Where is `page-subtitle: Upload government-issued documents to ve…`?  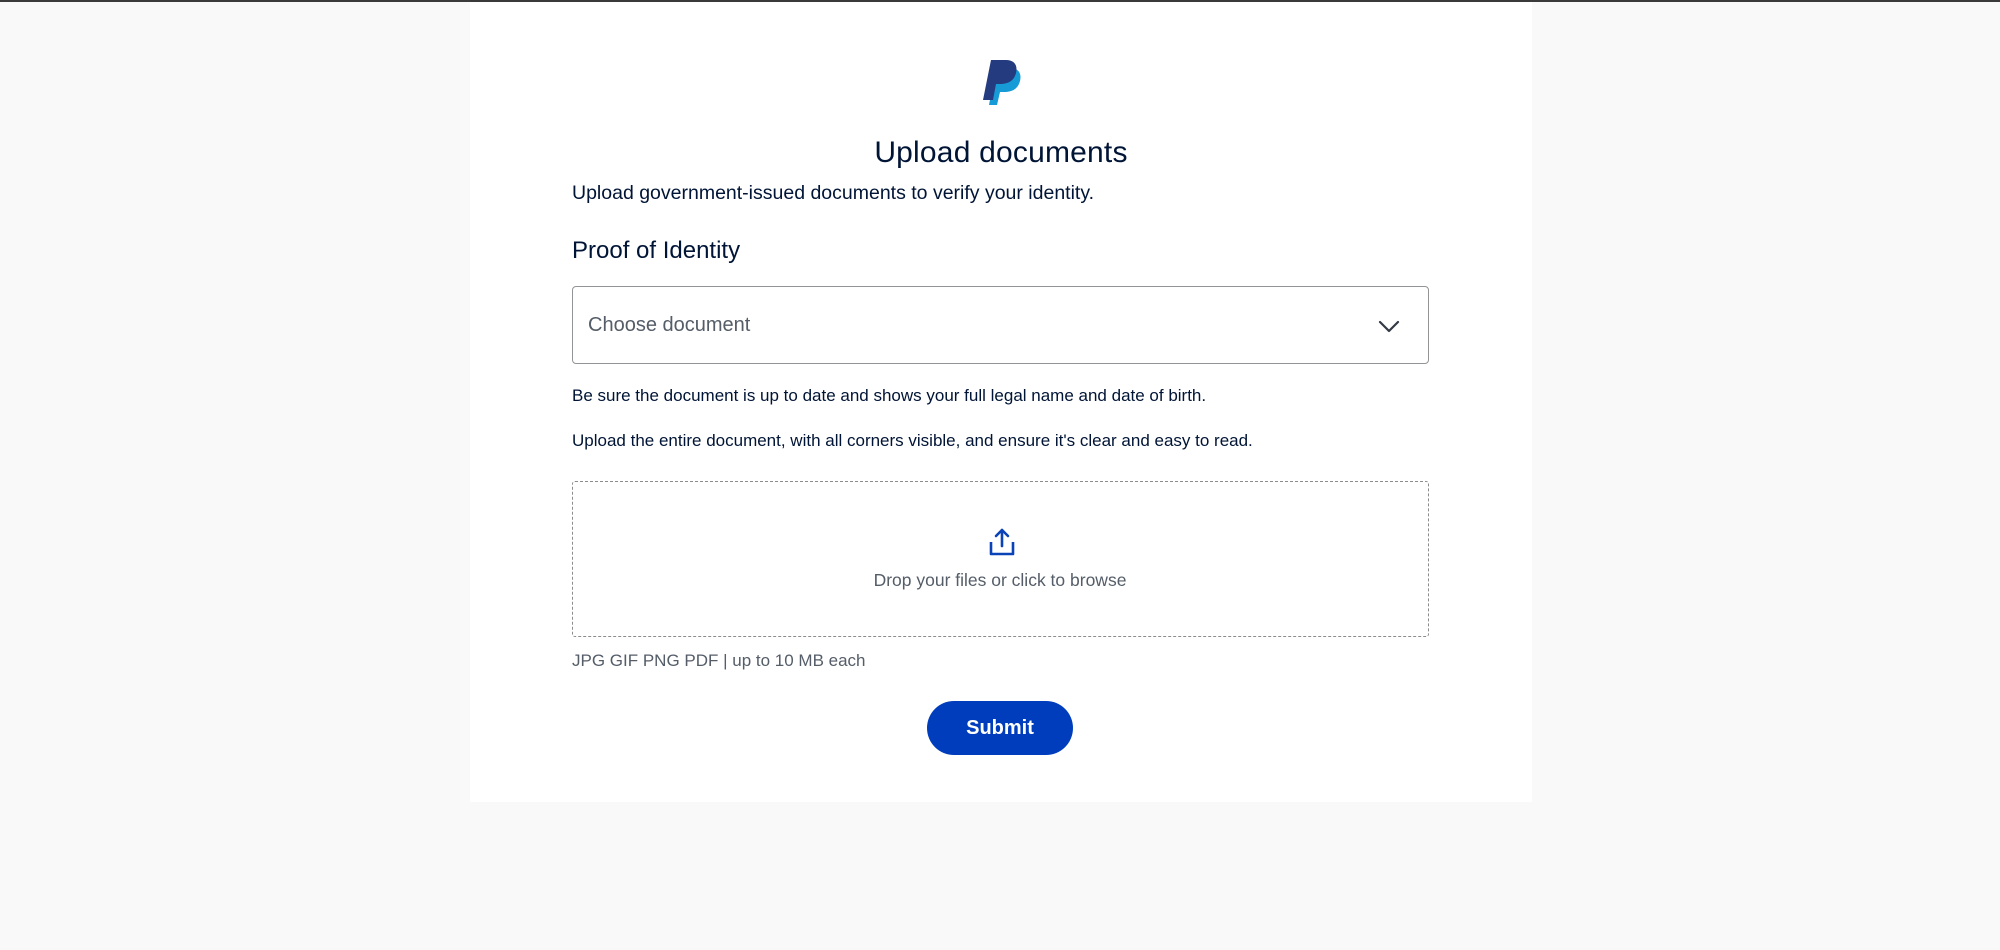 page-subtitle: Upload government-issued documents to ve… is located at coordinates (833, 193).